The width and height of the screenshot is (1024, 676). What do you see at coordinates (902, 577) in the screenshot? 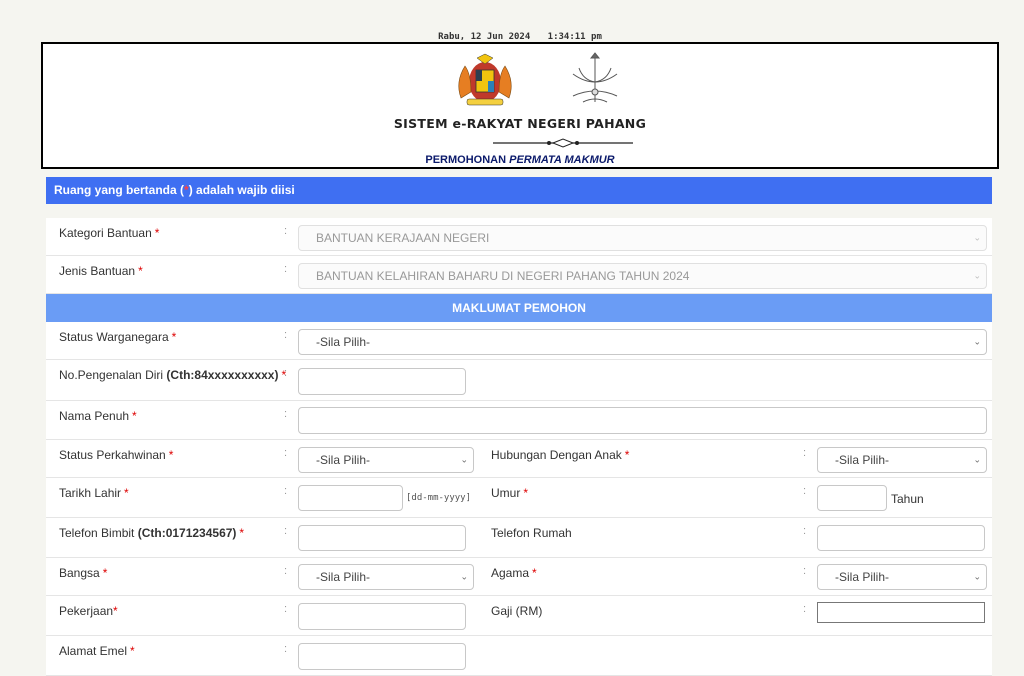
I see `agama-select: -Sila Pilih- ⌄` at bounding box center [902, 577].